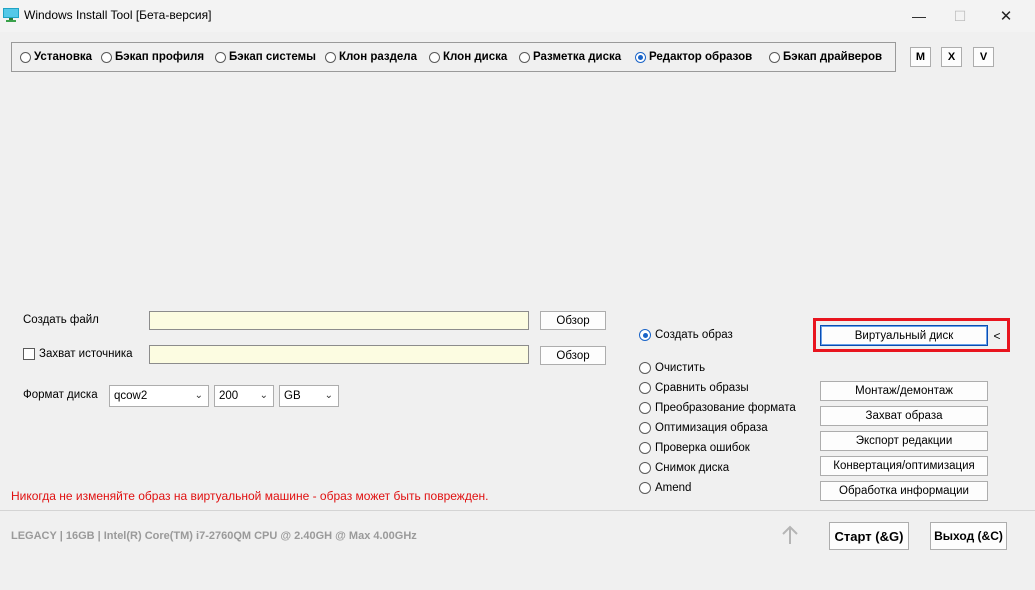 The image size is (1035, 590). What do you see at coordinates (692, 468) in the screenshot?
I see `op-label: Снимок диска` at bounding box center [692, 468].